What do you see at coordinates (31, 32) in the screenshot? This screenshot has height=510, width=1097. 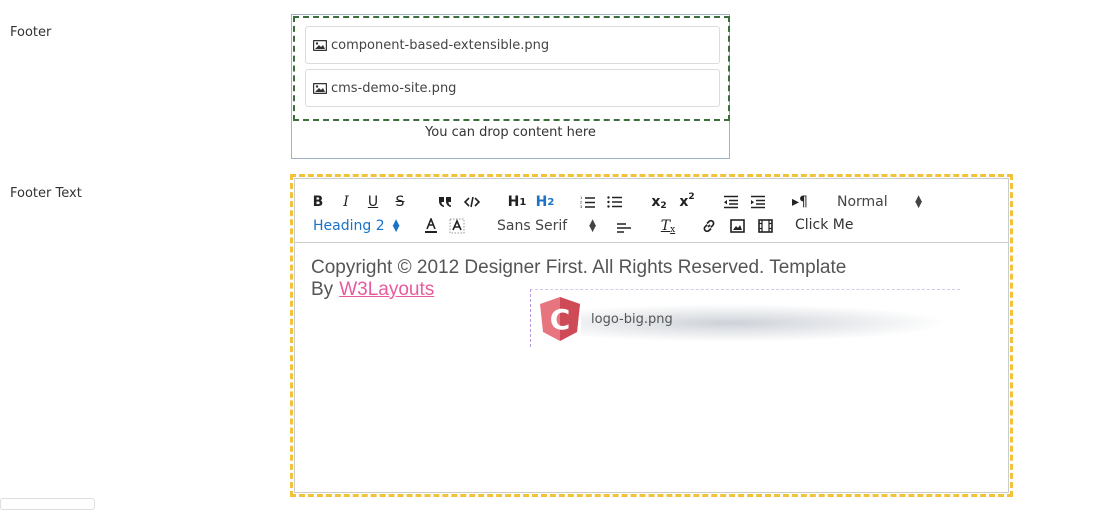 I see `footer-label: Footer` at bounding box center [31, 32].